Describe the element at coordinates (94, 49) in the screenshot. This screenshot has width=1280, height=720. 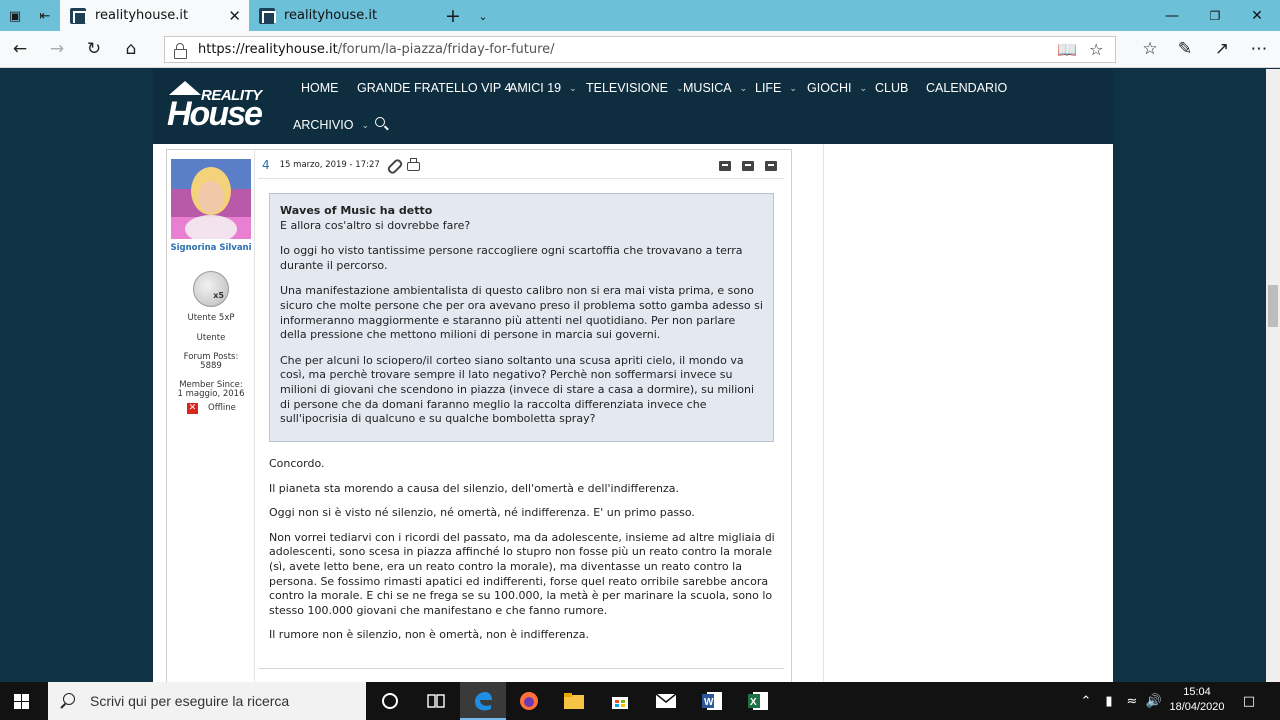
I see `refresh-icon: ↻` at that location.